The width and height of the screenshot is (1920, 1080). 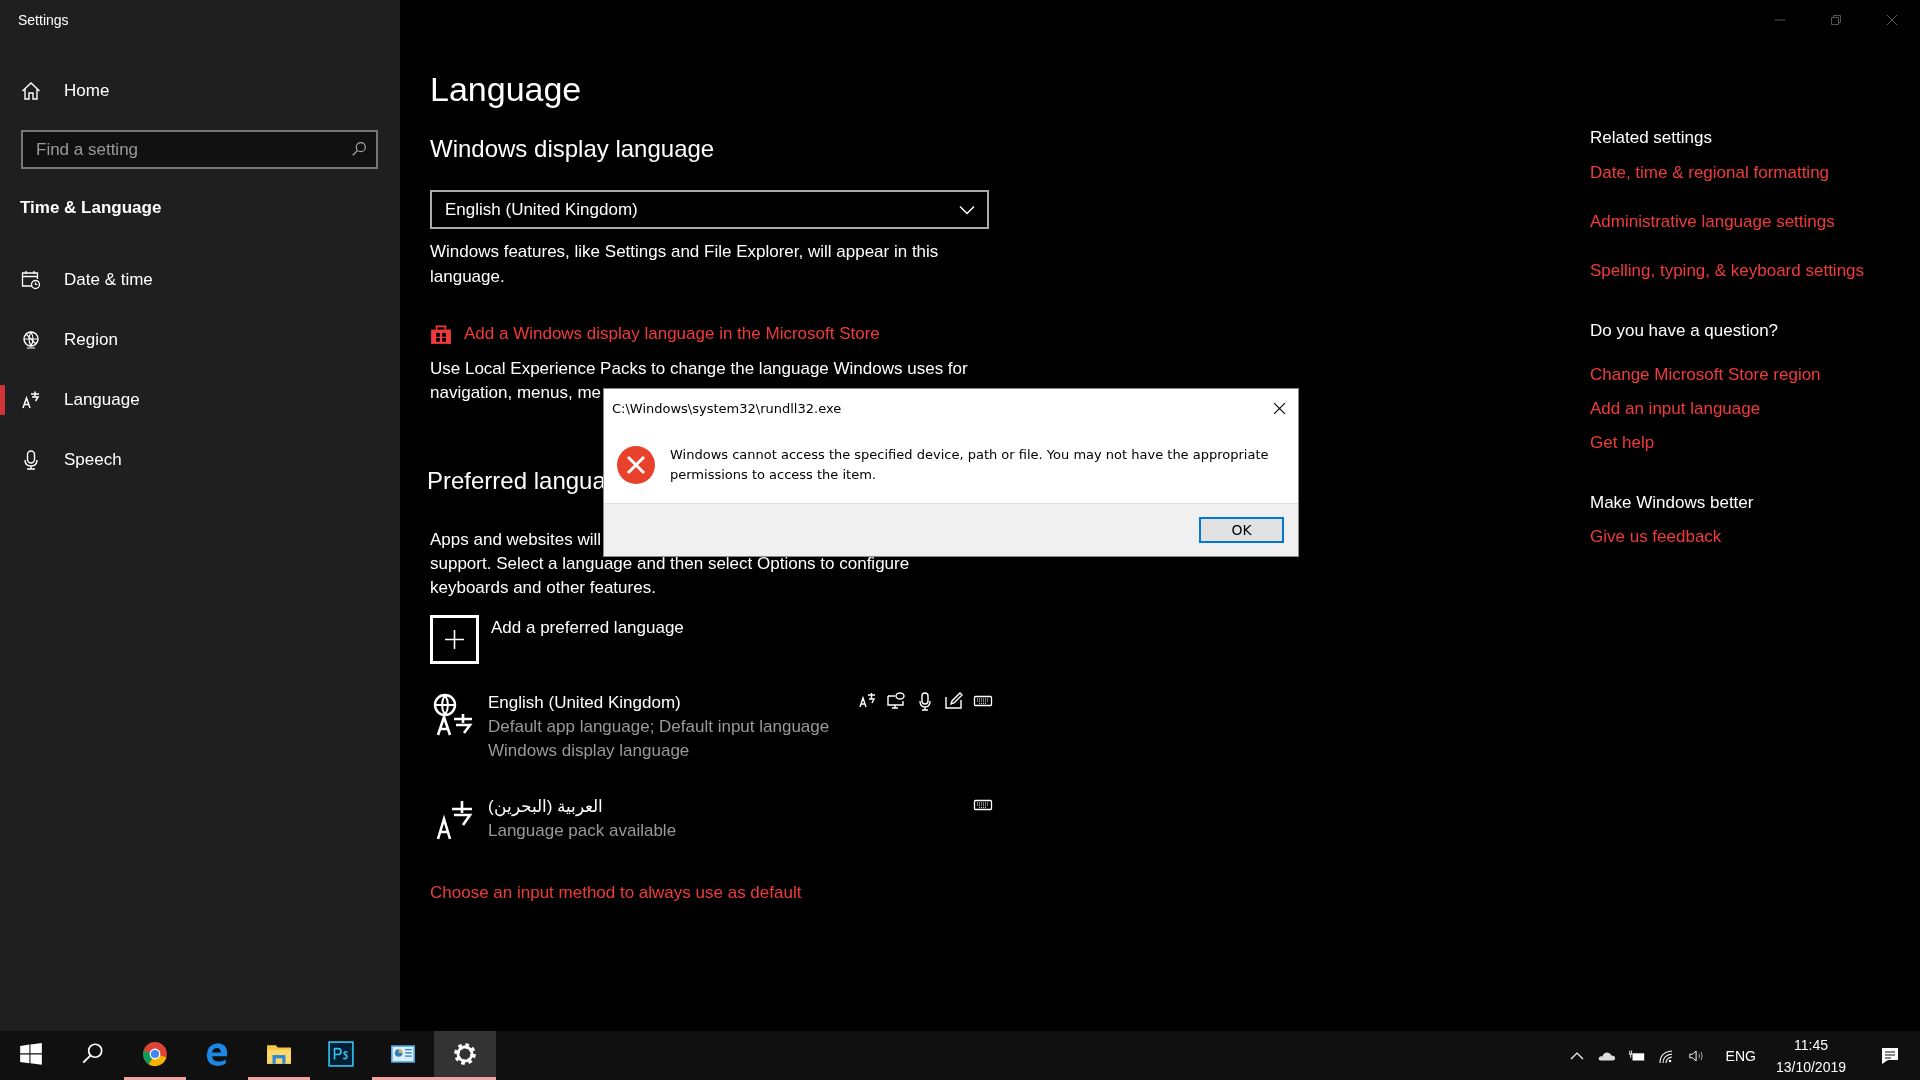 I want to click on sidebar-item: Region, so click(x=200, y=340).